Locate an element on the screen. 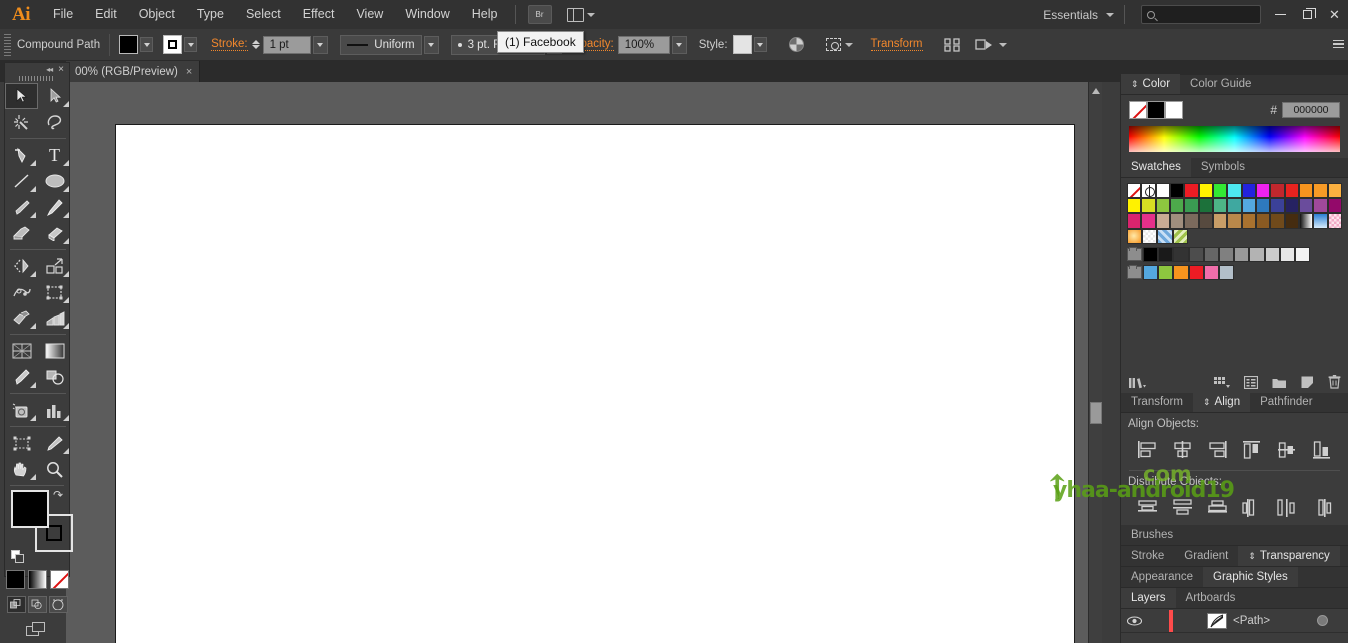  stroke-weight-dropdown is located at coordinates (320, 44).